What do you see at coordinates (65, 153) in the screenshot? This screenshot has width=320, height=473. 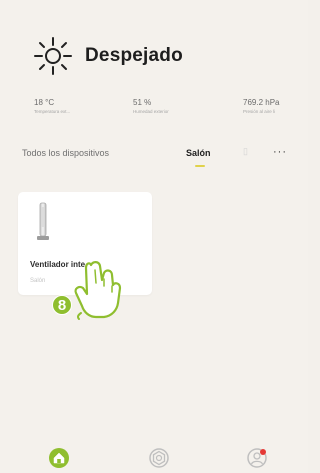 I see `tab-all-devices: Todos los dispositivos` at bounding box center [65, 153].